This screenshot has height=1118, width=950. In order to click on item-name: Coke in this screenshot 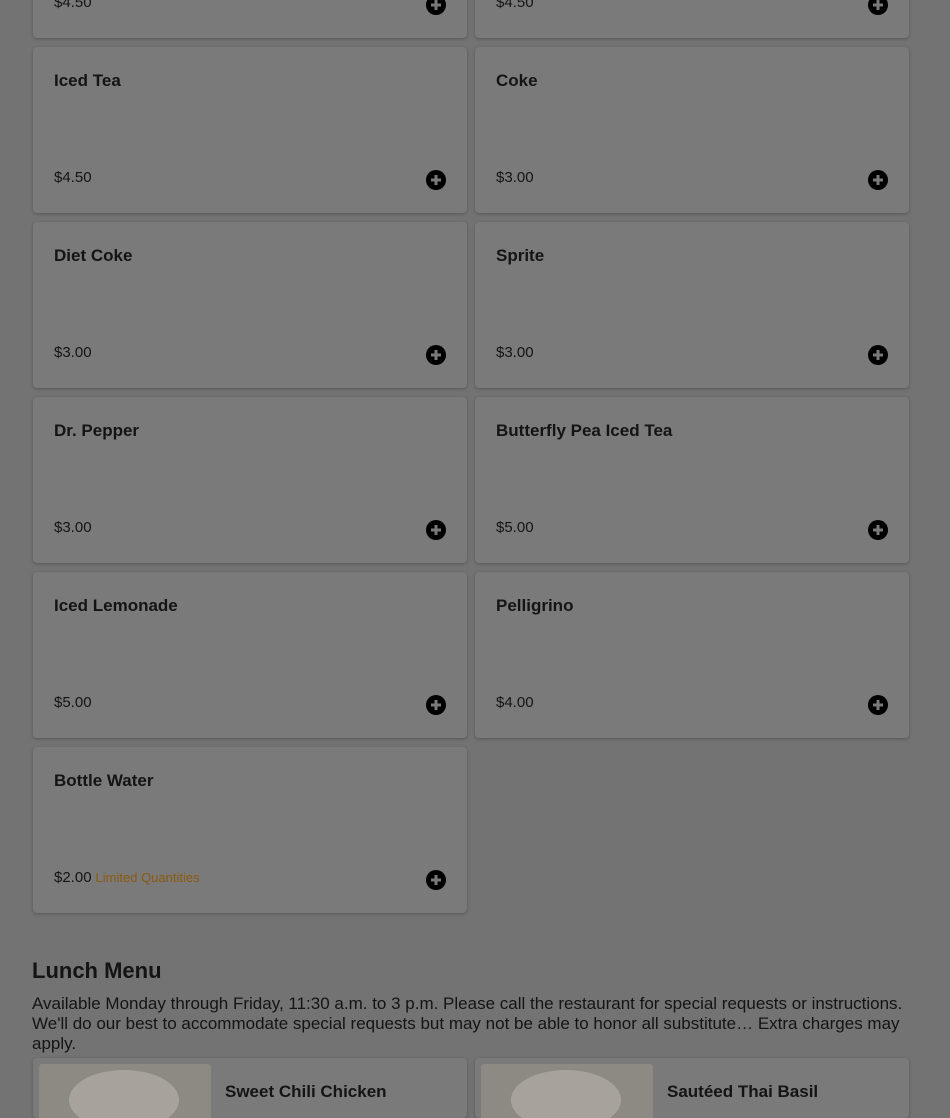, I will do `click(517, 80)`.